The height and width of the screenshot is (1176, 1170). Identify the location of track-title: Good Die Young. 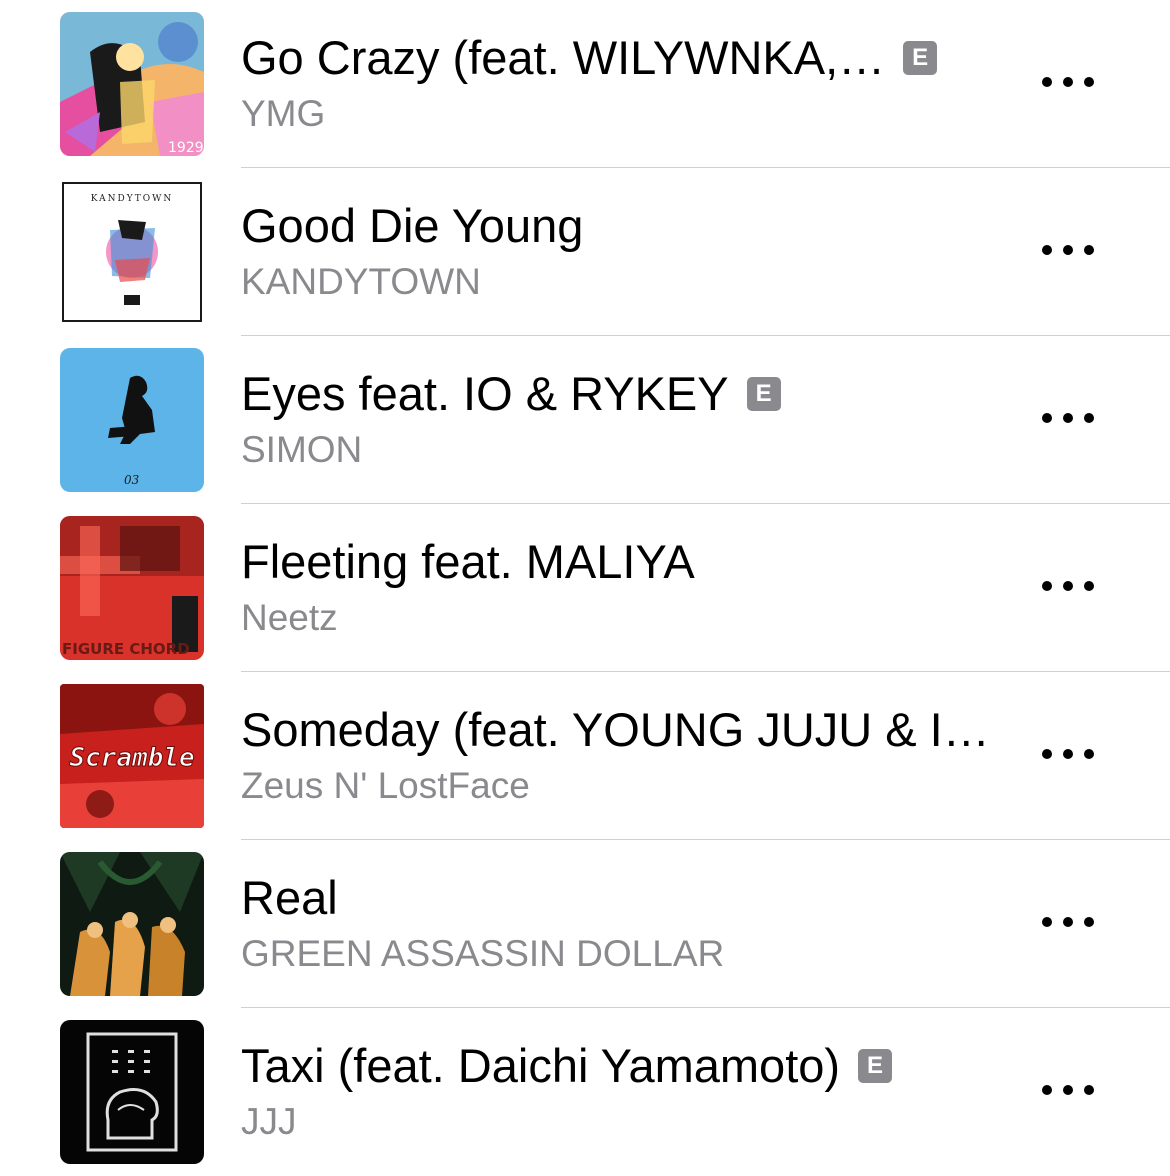
(412, 225).